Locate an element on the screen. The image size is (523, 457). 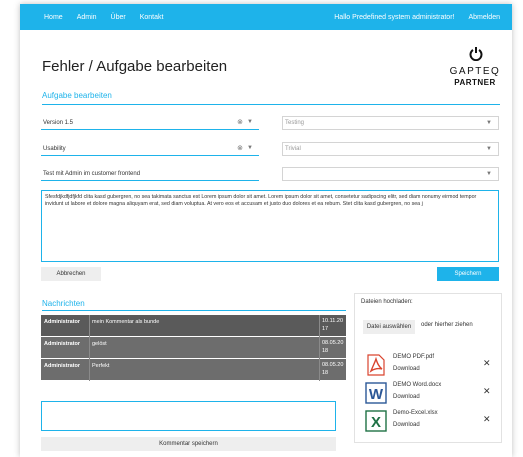
logo-partner-text: PARTNER is located at coordinates (475, 82).